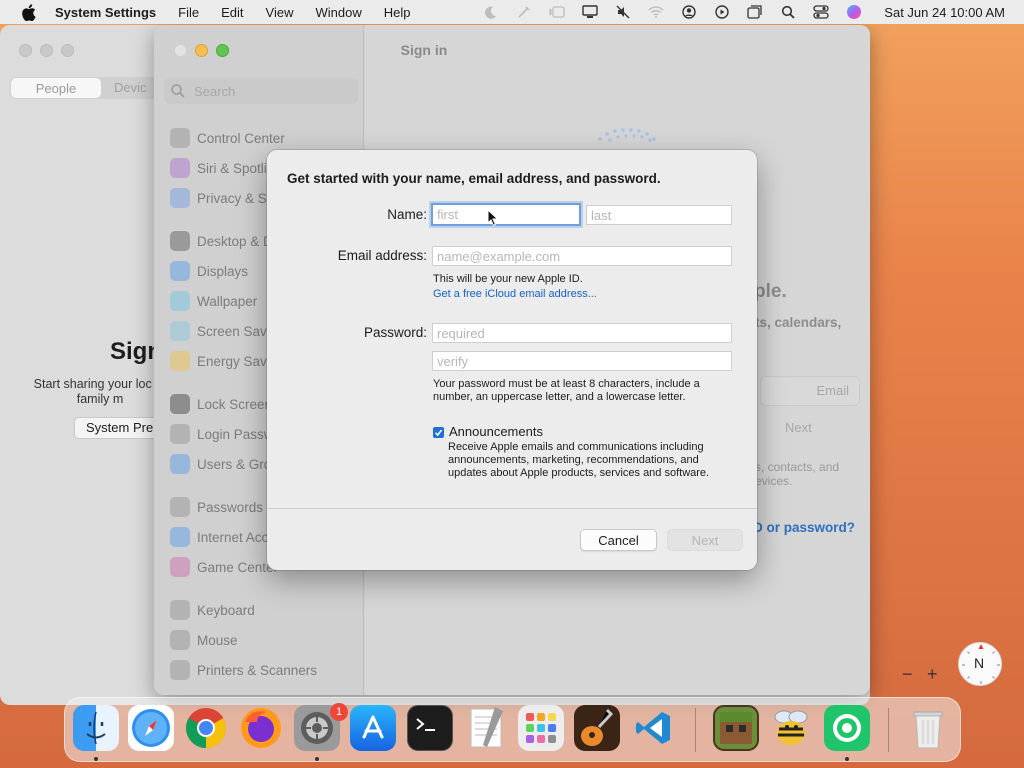  Describe the element at coordinates (224, 567) in the screenshot. I see `sidebar-item-game-center: Game Center` at that location.